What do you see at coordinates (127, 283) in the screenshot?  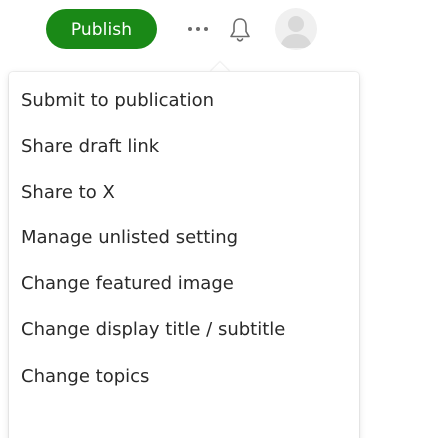 I see `menu-item-change-featured-image: Change featured image` at bounding box center [127, 283].